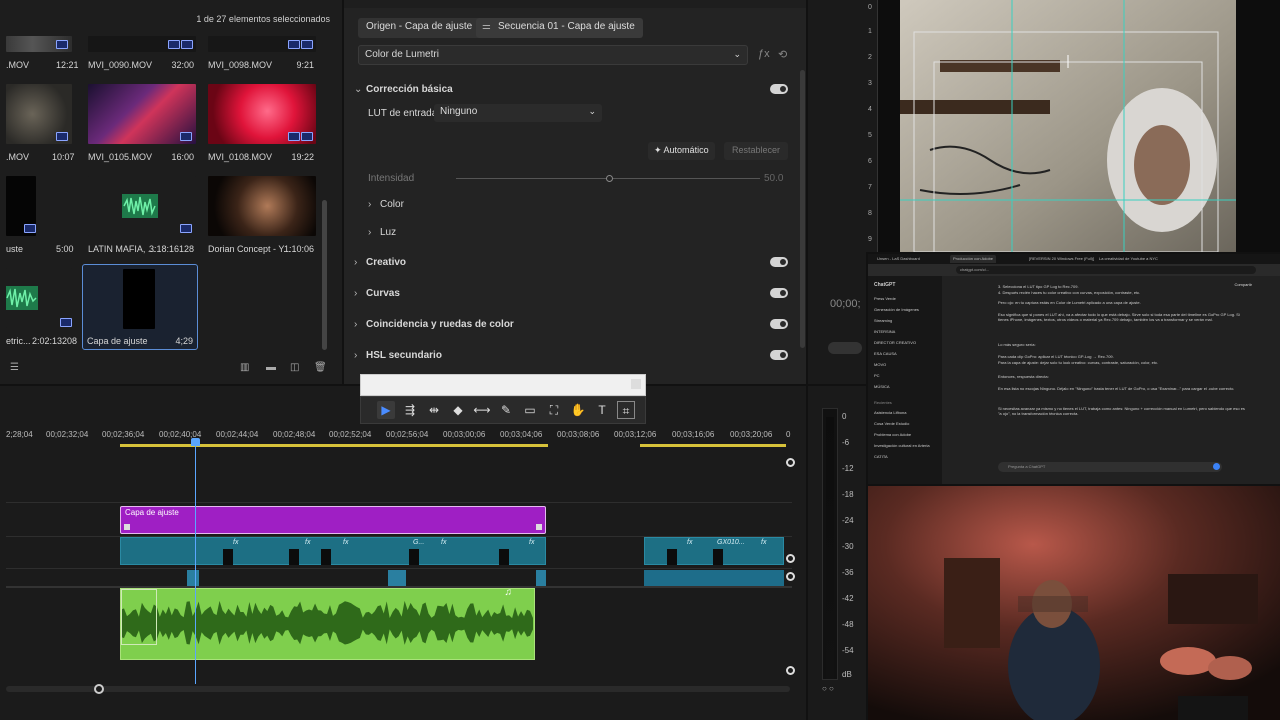 The image size is (1280, 720). Describe the element at coordinates (142, 216) in the screenshot. I see `project-item: LATIN MAFIA, ... 3:18:16128` at that location.